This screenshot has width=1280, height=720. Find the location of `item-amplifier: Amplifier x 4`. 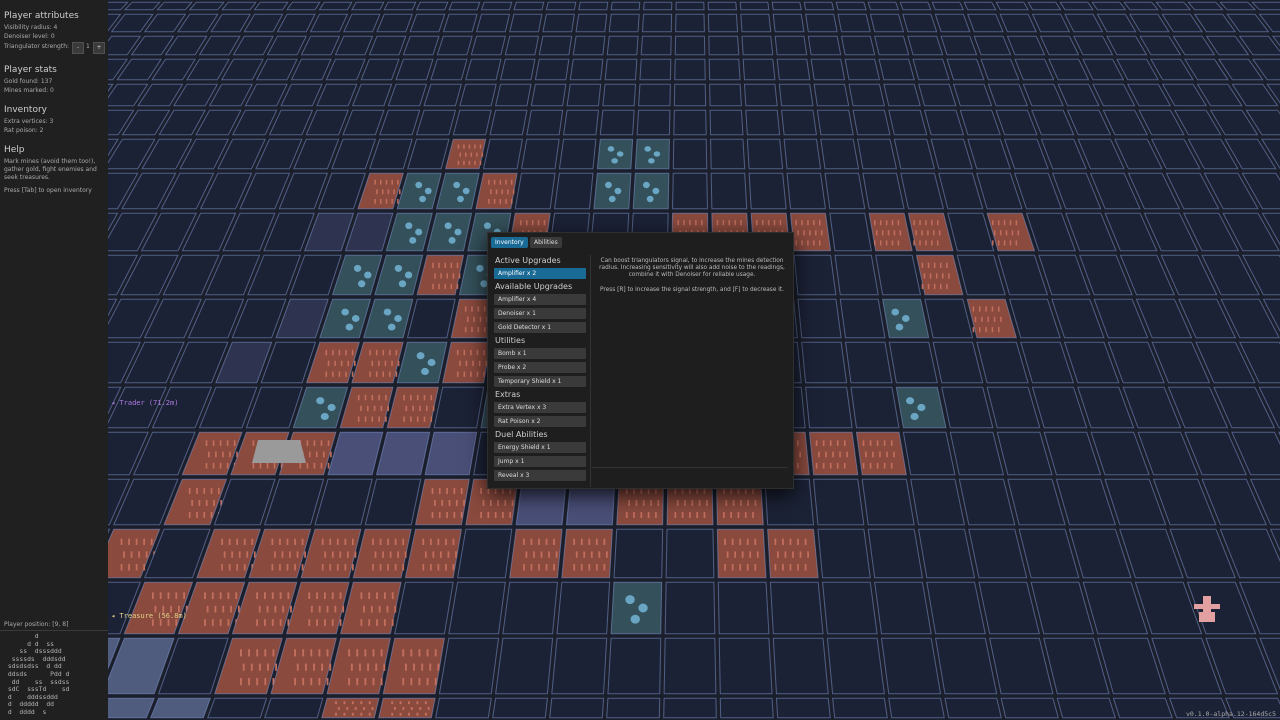

item-amplifier: Amplifier x 4 is located at coordinates (540, 299).